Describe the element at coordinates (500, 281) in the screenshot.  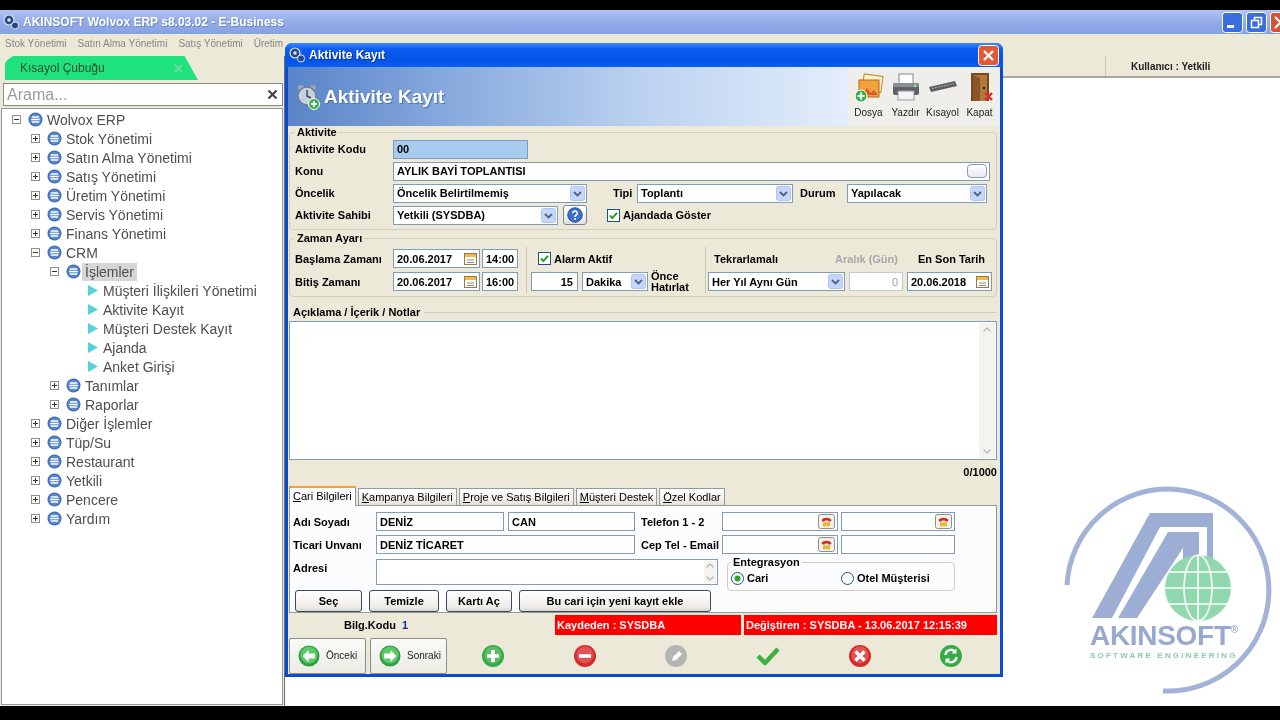
I see `time-field: 16:00` at that location.